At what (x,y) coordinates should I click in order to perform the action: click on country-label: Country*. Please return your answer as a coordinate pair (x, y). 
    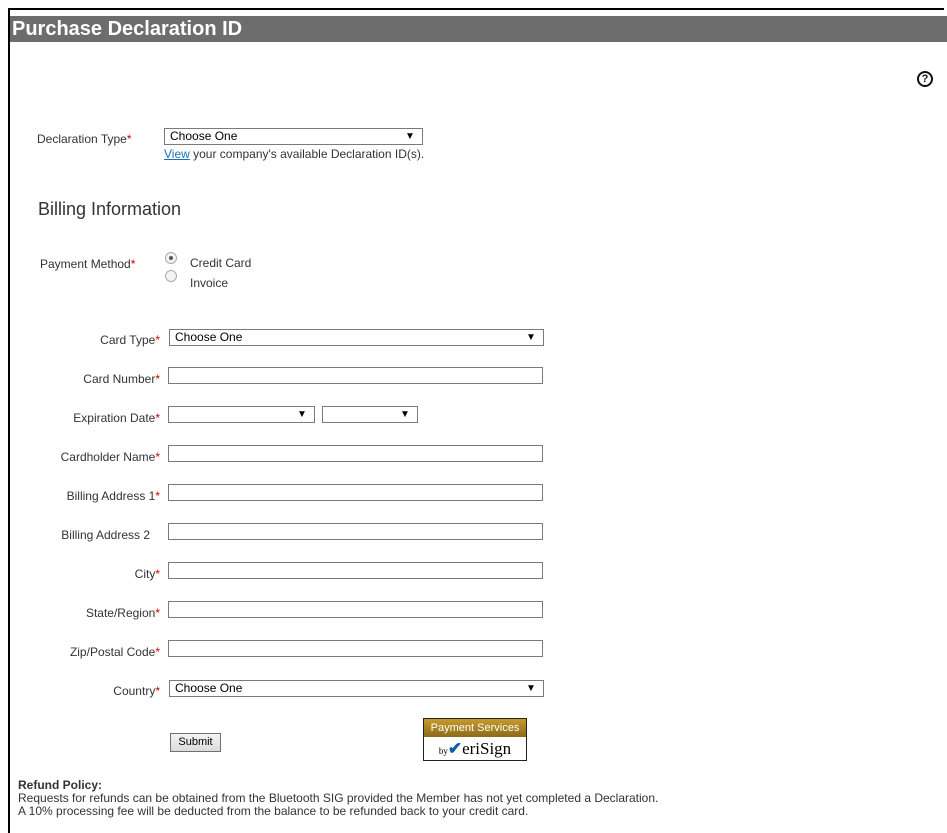
    Looking at the image, I should click on (136, 691).